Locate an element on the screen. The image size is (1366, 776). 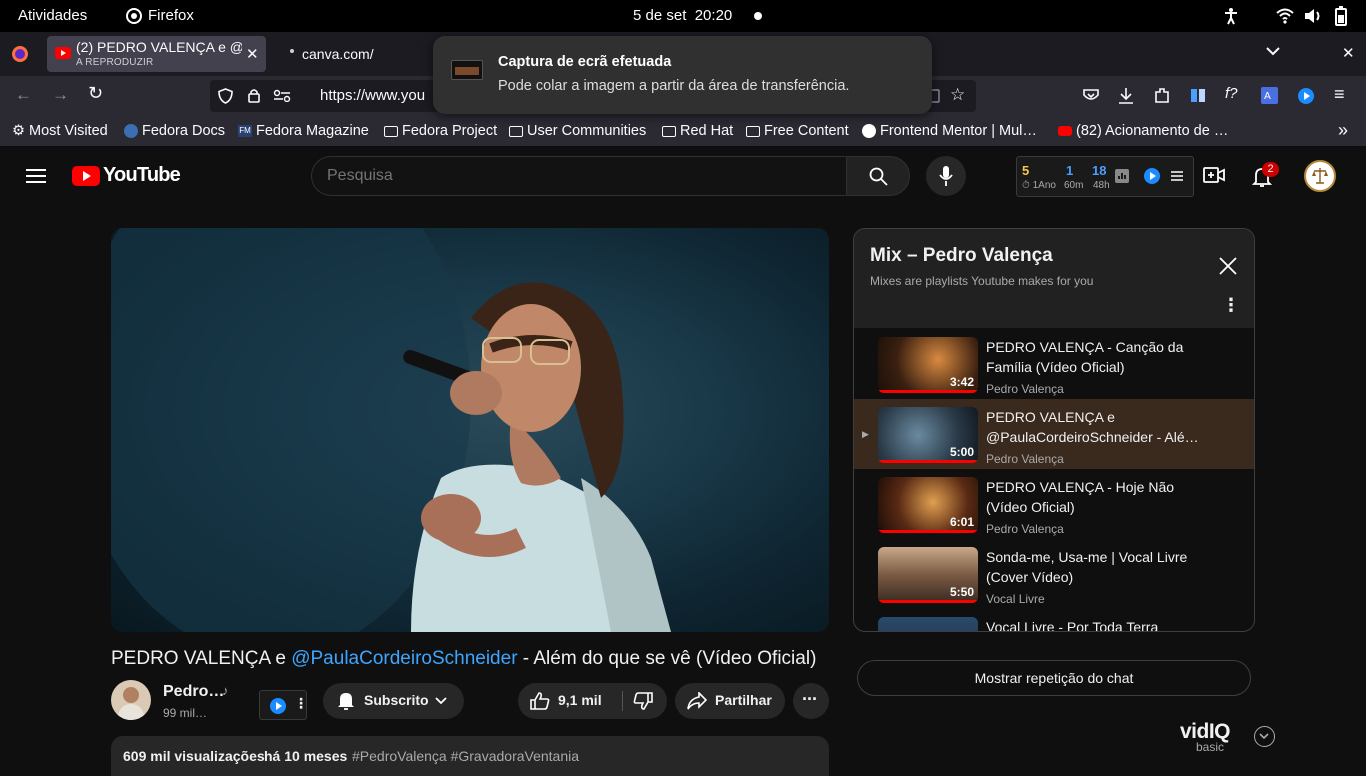
show-chat-replay-button: Mostrar repetição do chat is located at coordinates (1054, 678).